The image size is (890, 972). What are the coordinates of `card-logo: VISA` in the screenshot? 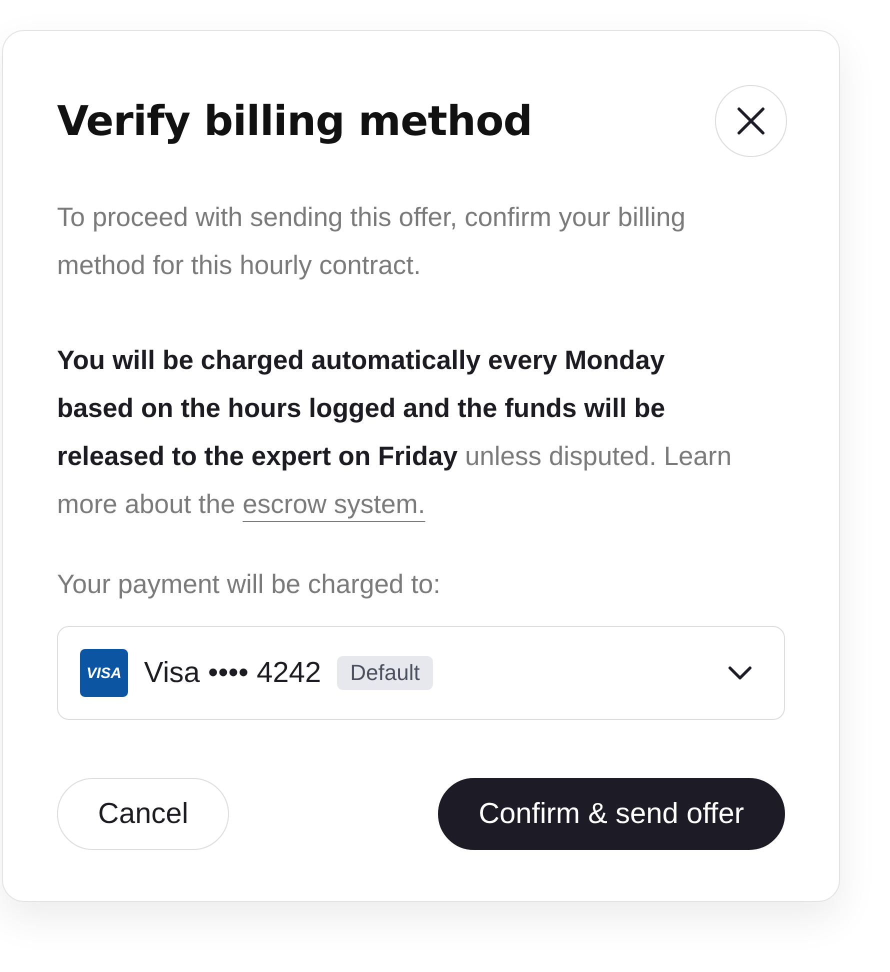 It's located at (104, 673).